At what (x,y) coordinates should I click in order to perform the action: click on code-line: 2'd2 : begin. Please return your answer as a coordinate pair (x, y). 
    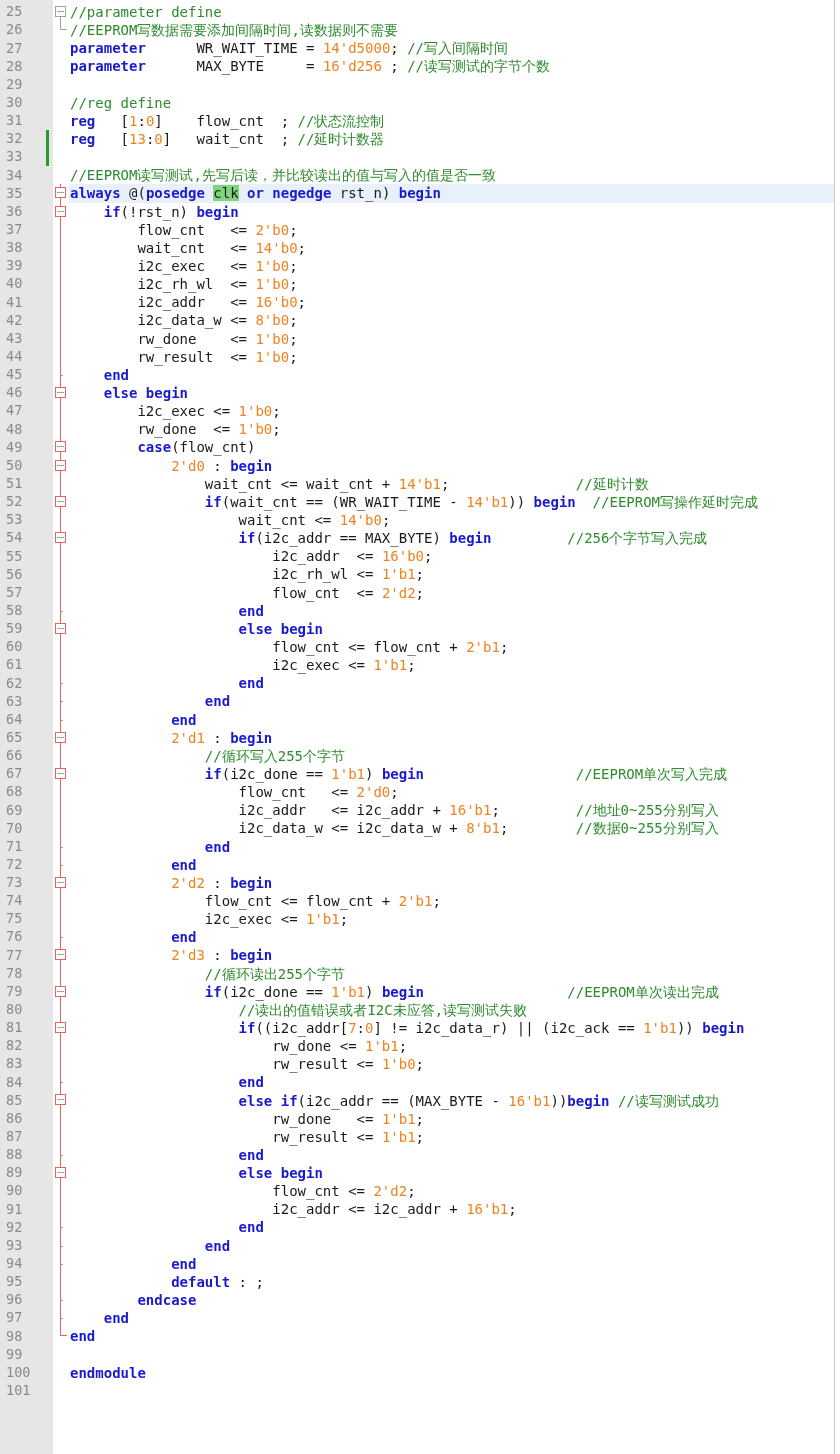
    Looking at the image, I should click on (221, 882).